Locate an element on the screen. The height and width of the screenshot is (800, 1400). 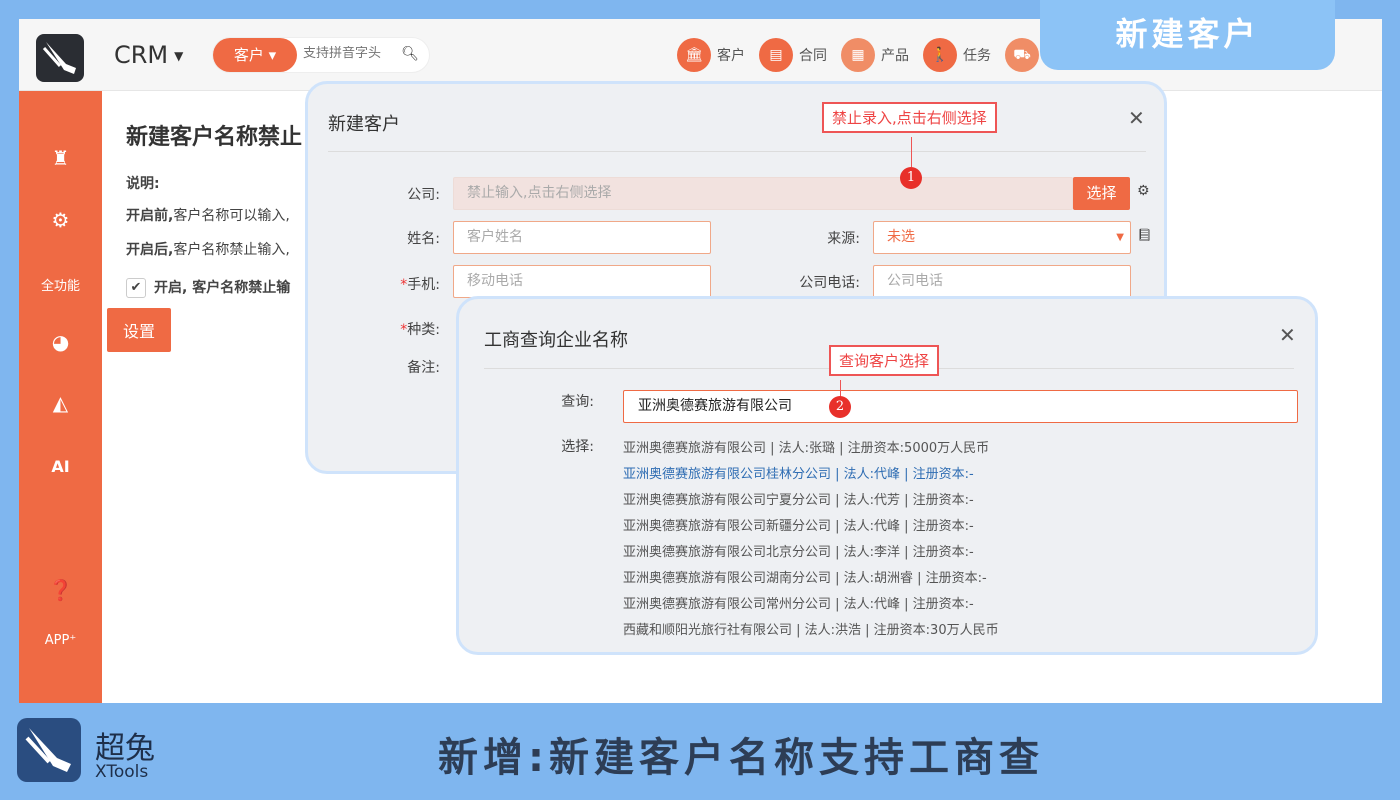
before-text: 客户名称可以输入, is located at coordinates (231, 216).